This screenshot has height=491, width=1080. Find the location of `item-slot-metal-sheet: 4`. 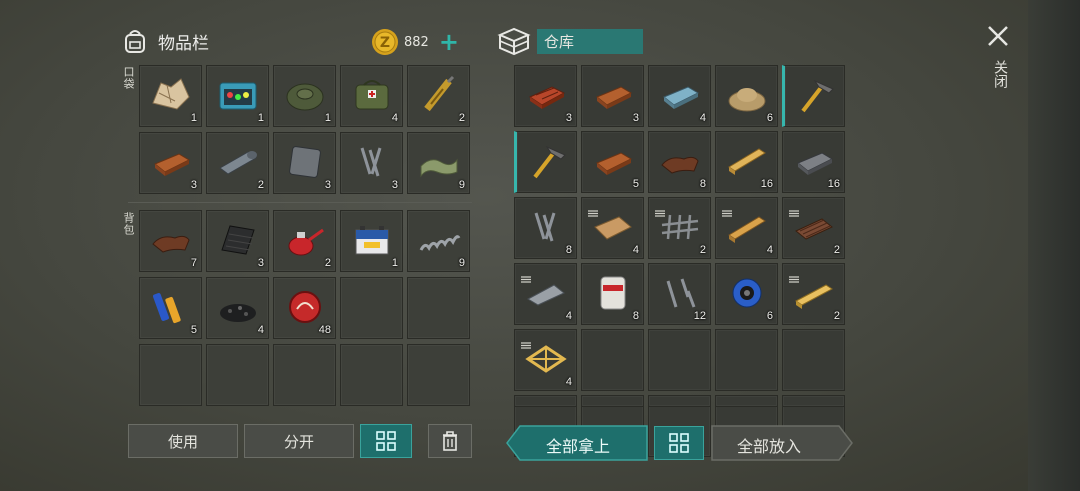

item-slot-metal-sheet: 4 is located at coordinates (545, 294).